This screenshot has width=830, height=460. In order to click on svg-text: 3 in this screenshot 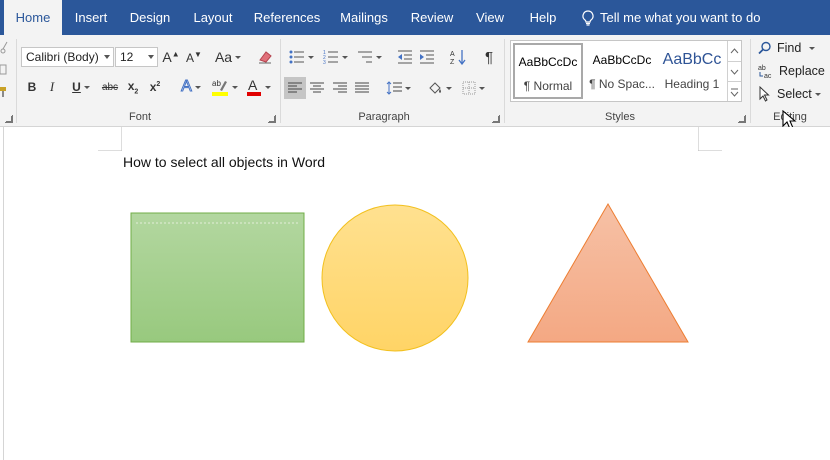, I will do `click(324, 62)`.